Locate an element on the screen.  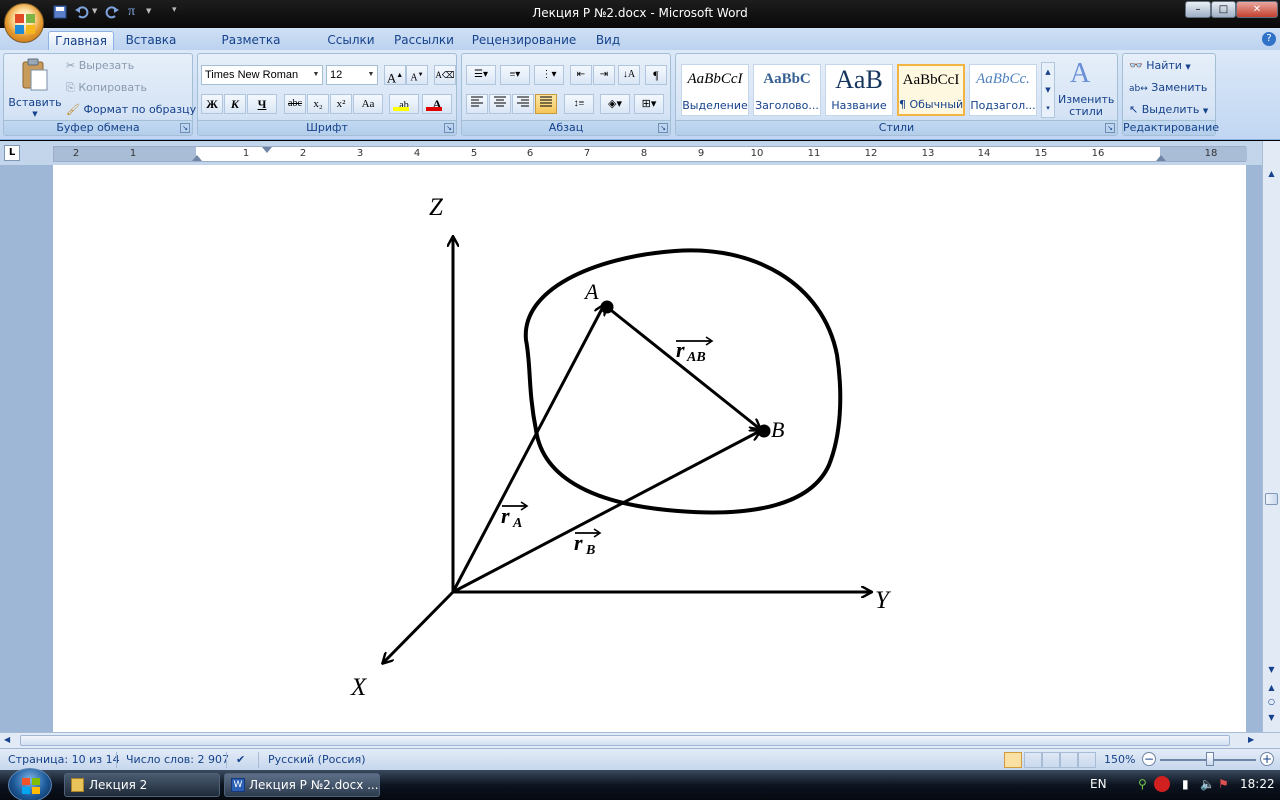
underline-button: Ч is located at coordinates (262, 104).